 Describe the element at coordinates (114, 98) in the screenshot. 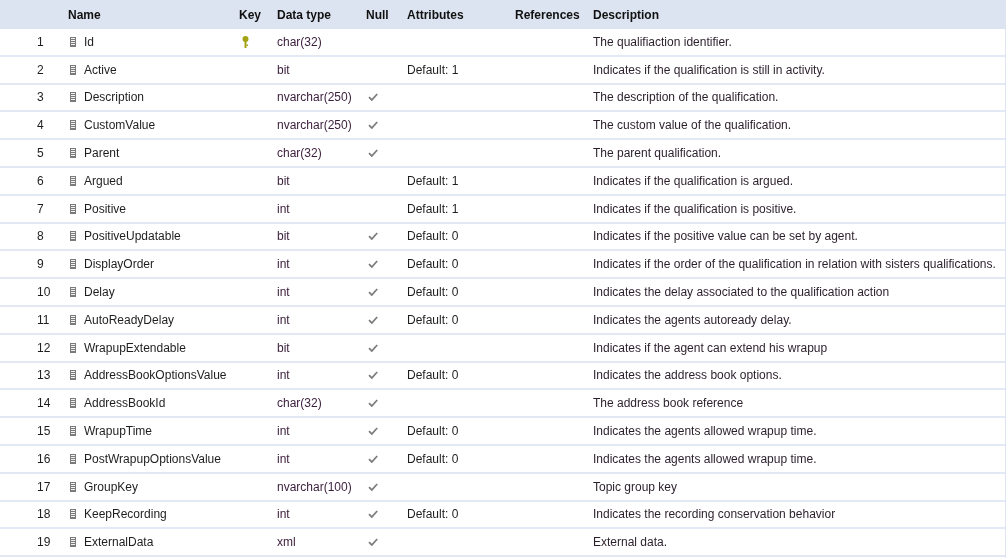

I see `column-name: Description` at that location.